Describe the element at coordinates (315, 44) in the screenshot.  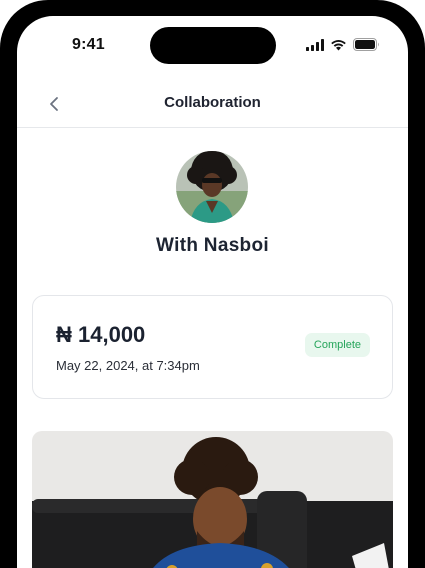
I see `signal-icon` at that location.